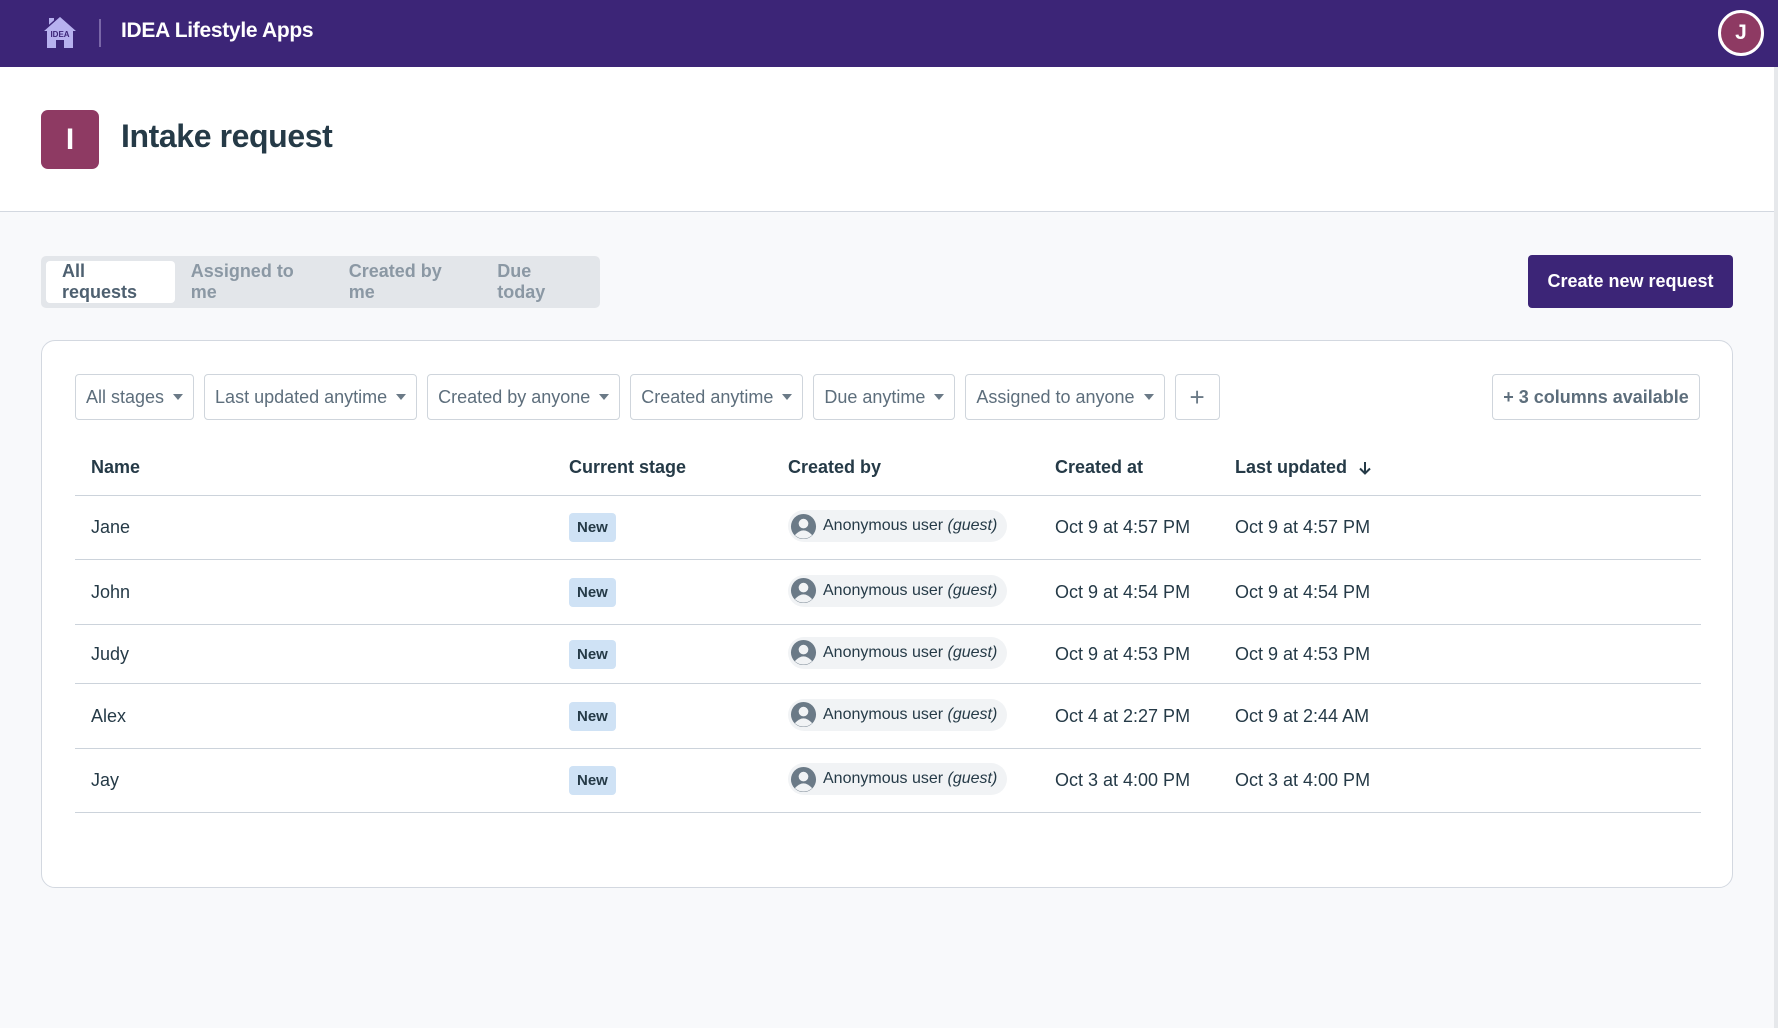  Describe the element at coordinates (125, 396) in the screenshot. I see `filter-label: All stages` at that location.